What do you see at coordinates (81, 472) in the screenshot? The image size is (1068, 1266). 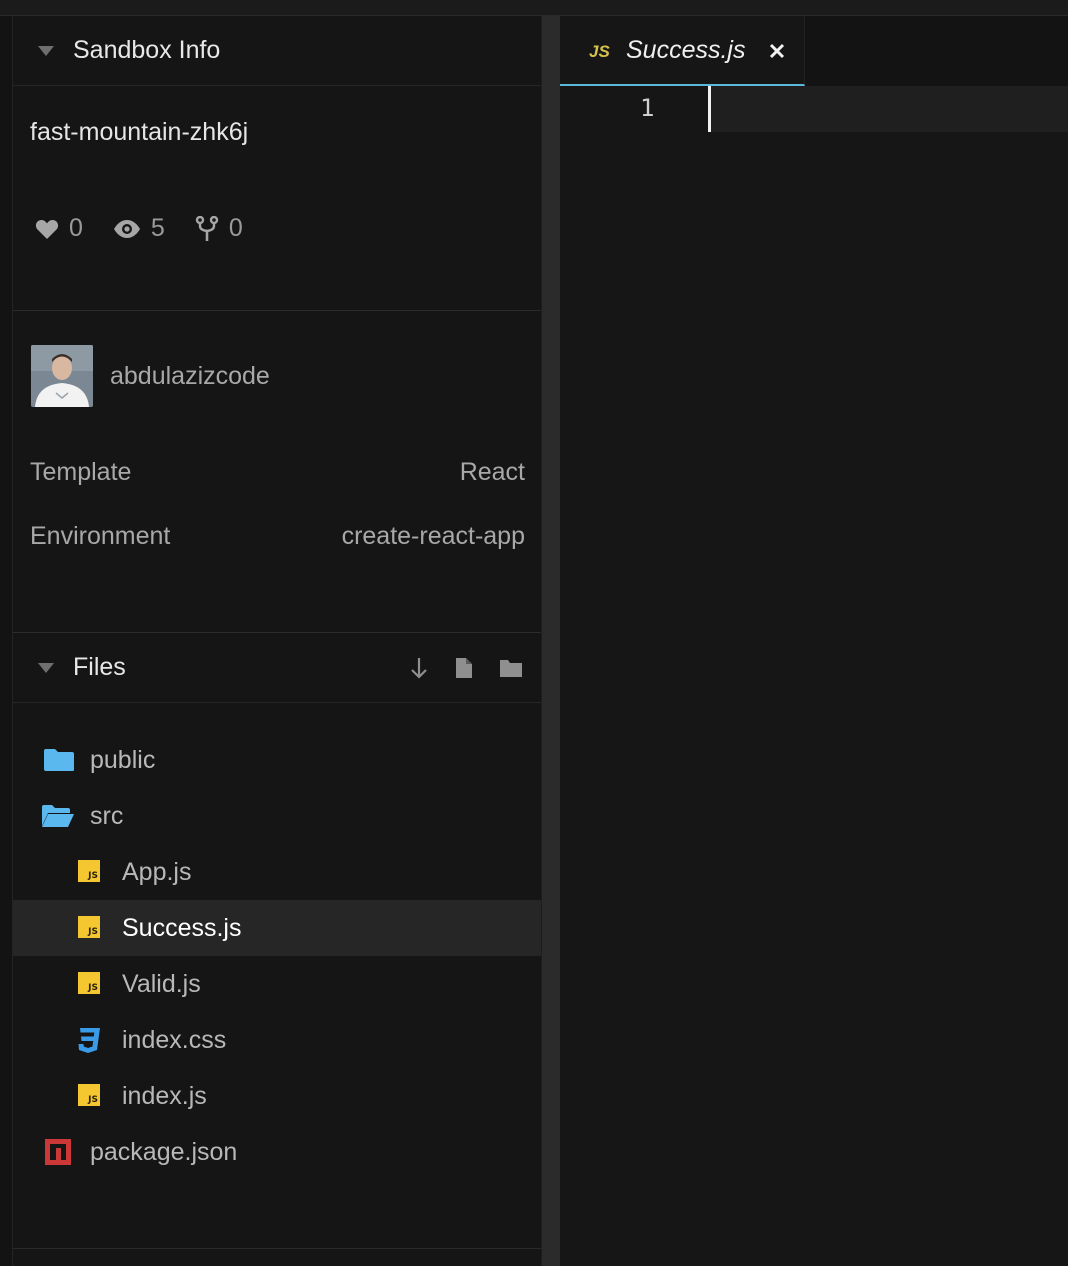 I see `template-label: Template` at bounding box center [81, 472].